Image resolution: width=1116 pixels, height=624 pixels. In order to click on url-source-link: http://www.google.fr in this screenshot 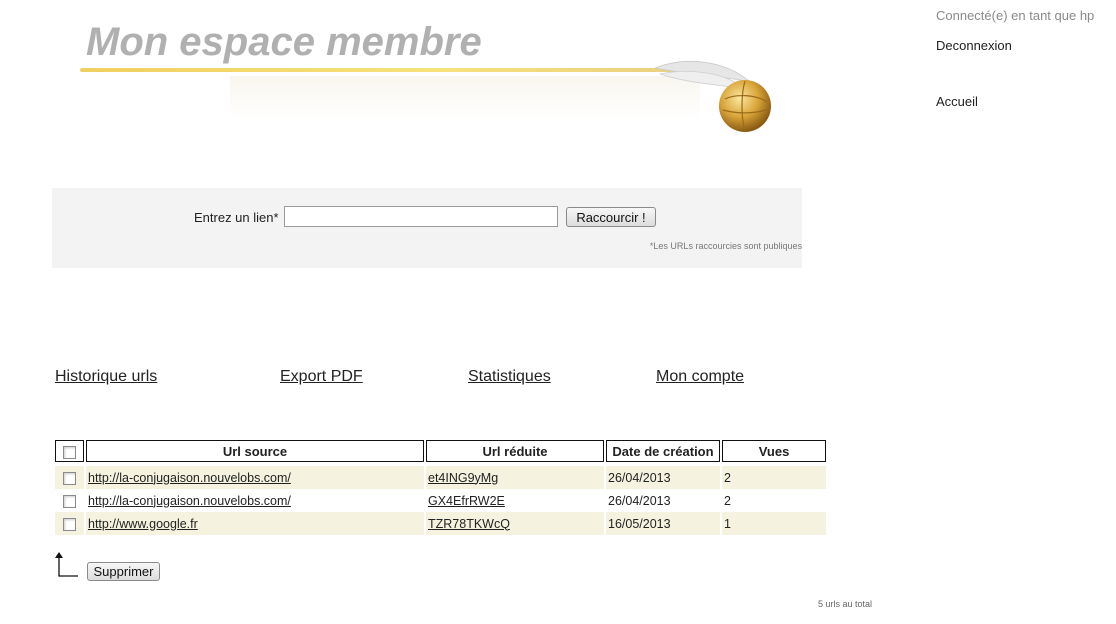, I will do `click(143, 524)`.